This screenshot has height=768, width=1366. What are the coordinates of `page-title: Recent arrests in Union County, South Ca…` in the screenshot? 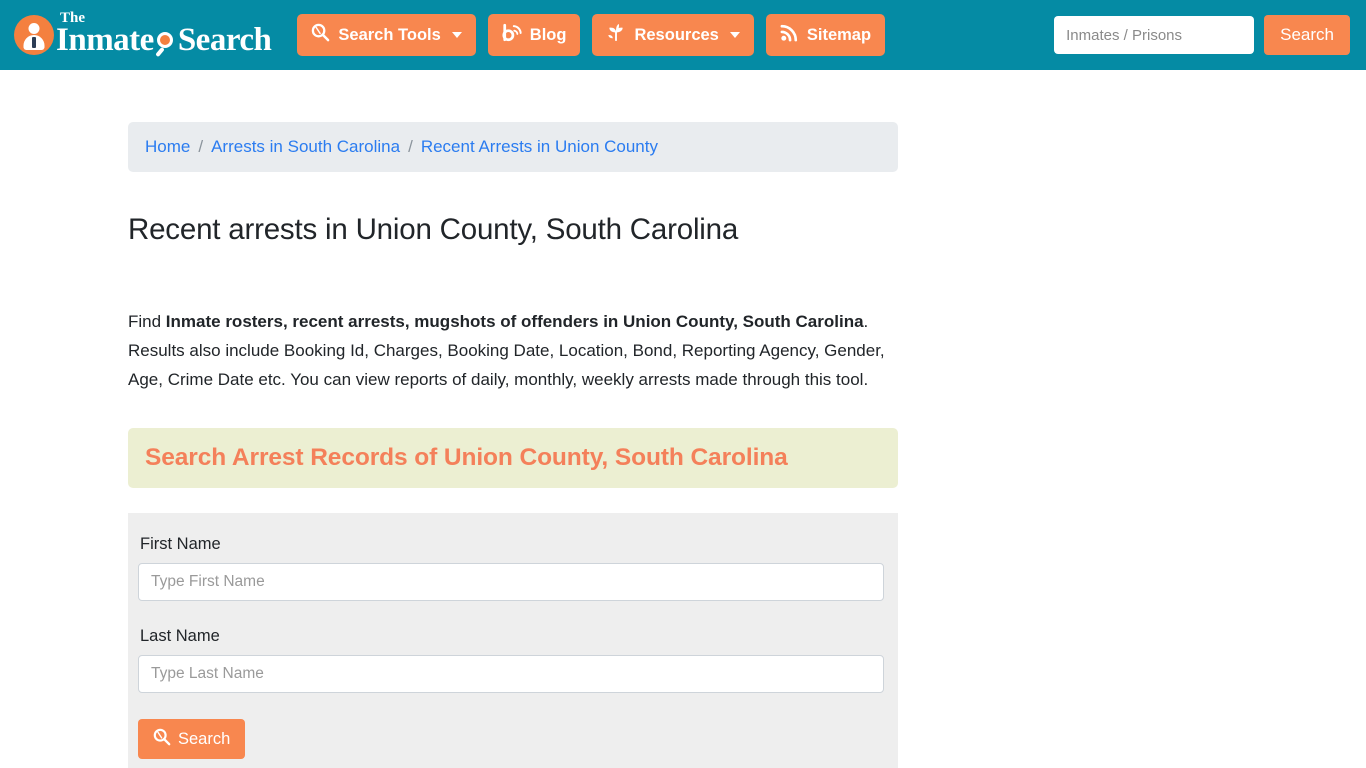 It's located at (433, 229).